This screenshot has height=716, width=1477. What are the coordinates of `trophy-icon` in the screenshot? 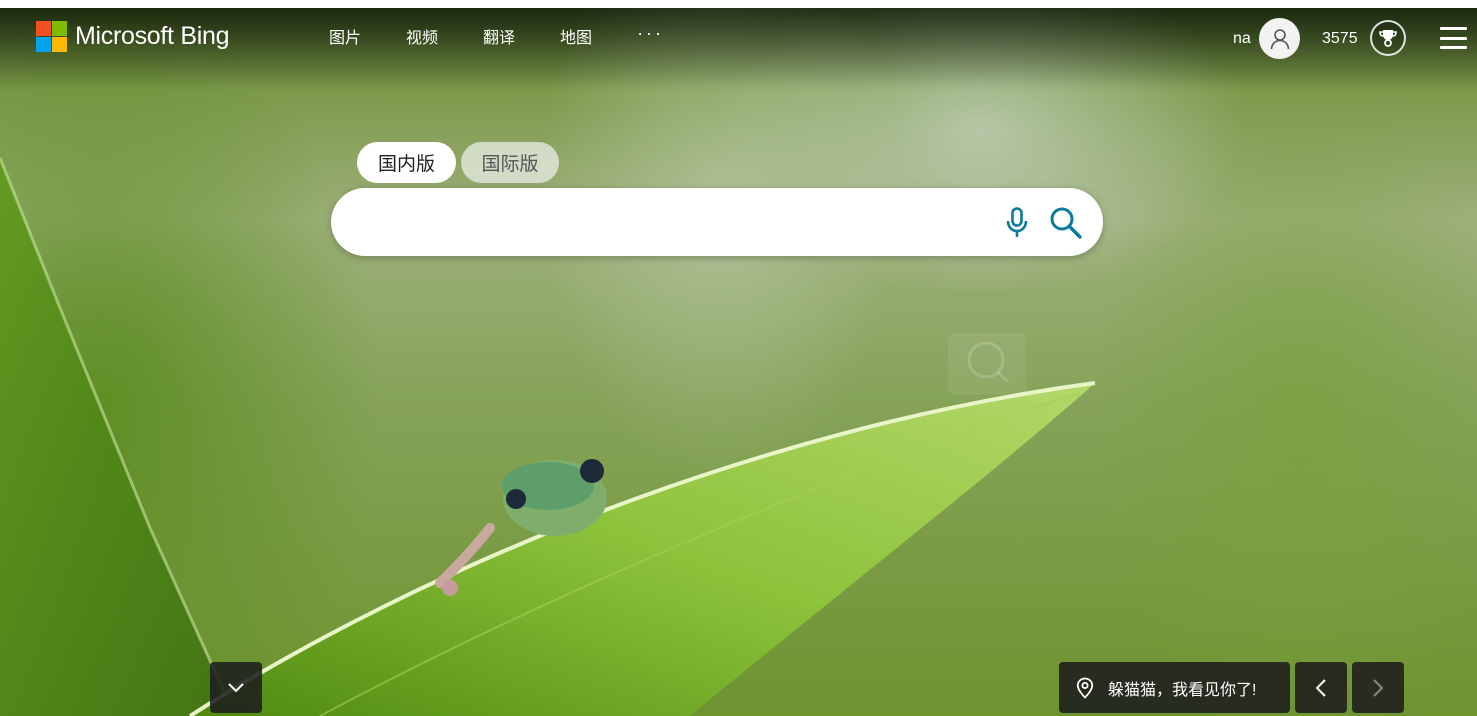 It's located at (1388, 38).